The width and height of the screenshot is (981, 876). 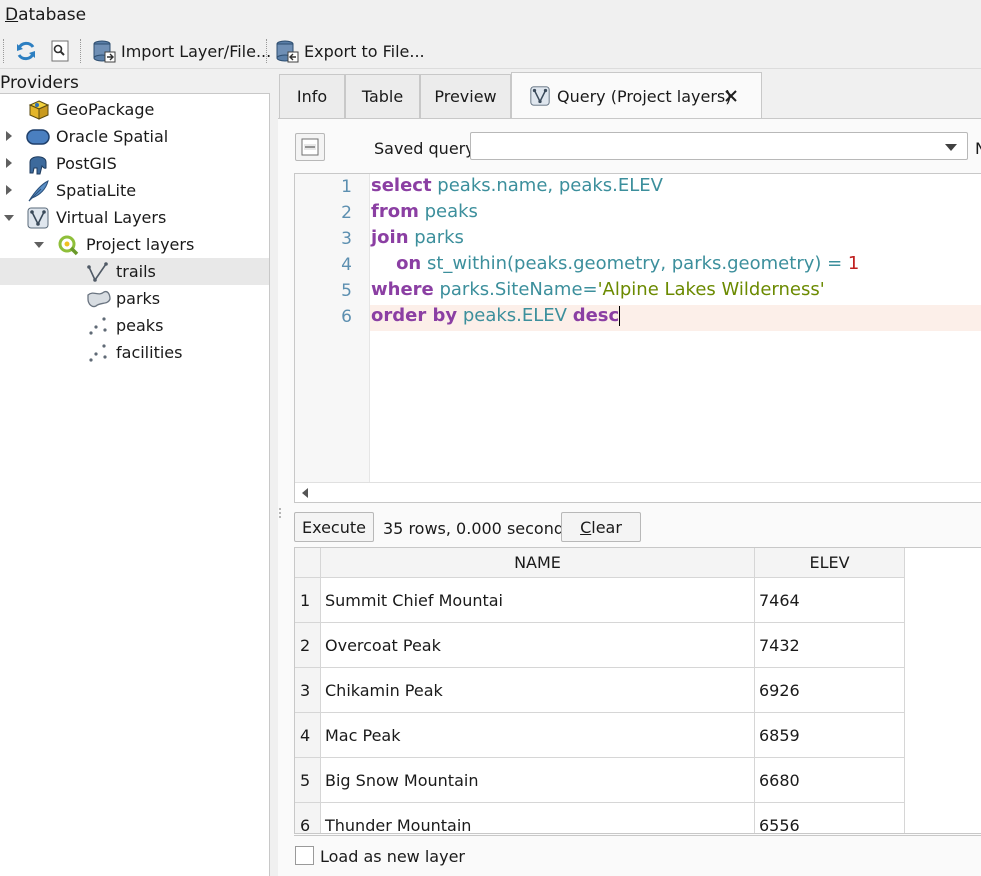 What do you see at coordinates (305, 493) in the screenshot?
I see `scroll-left-icon` at bounding box center [305, 493].